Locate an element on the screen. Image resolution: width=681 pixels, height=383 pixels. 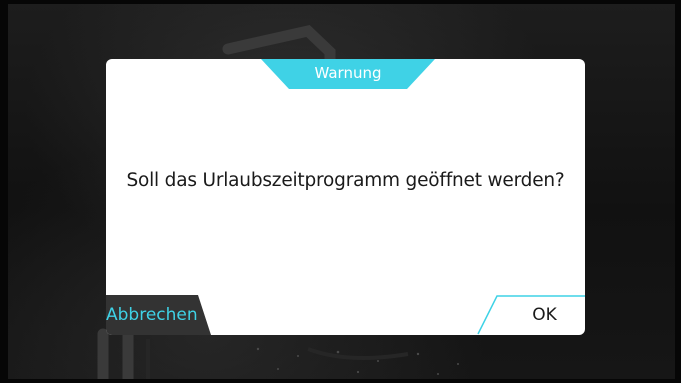
cancel-button: Abbrechen is located at coordinates (158, 315).